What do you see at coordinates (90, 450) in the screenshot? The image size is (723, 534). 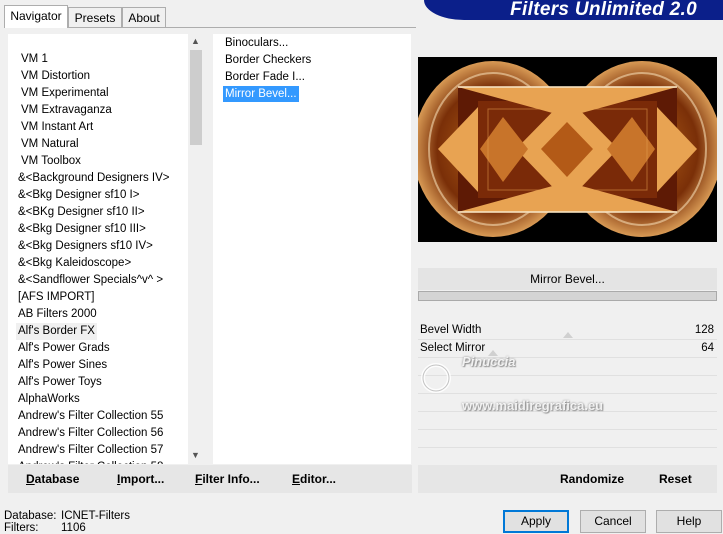 I see `category-item: Andrew's Filter Collection 57` at bounding box center [90, 450].